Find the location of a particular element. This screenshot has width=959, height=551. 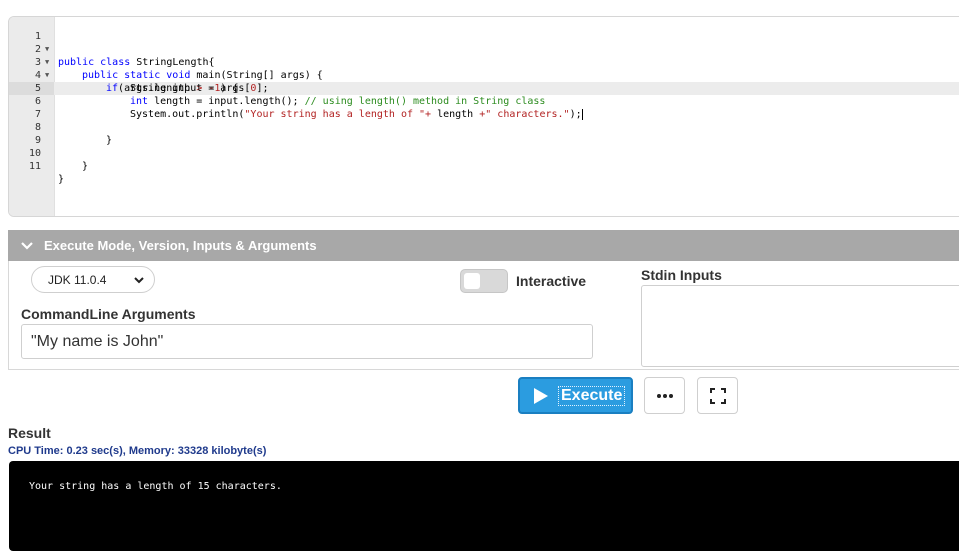

fullscreen-button is located at coordinates (717, 395).